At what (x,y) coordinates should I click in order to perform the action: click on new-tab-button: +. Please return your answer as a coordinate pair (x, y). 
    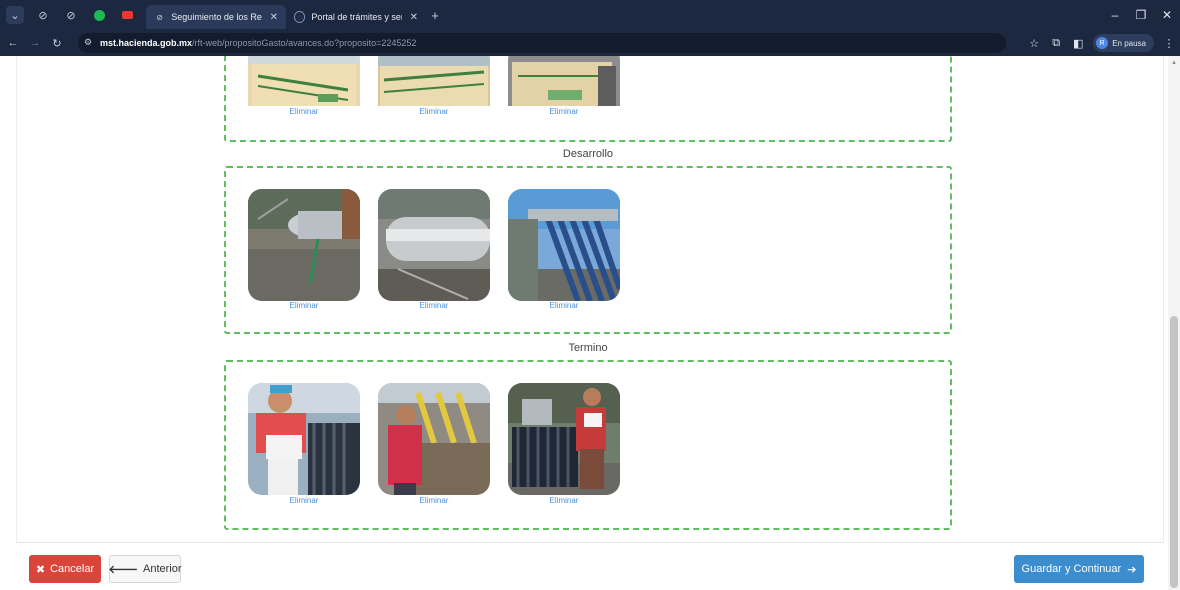
    Looking at the image, I should click on (435, 15).